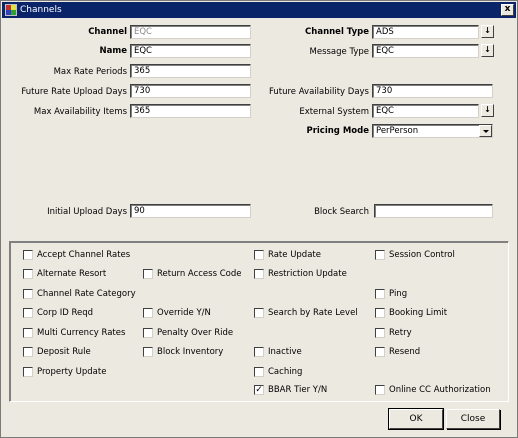 Image resolution: width=518 pixels, height=438 pixels. What do you see at coordinates (74, 92) in the screenshot?
I see `future-rate-upload-days-label: Future Rate Upload Days` at bounding box center [74, 92].